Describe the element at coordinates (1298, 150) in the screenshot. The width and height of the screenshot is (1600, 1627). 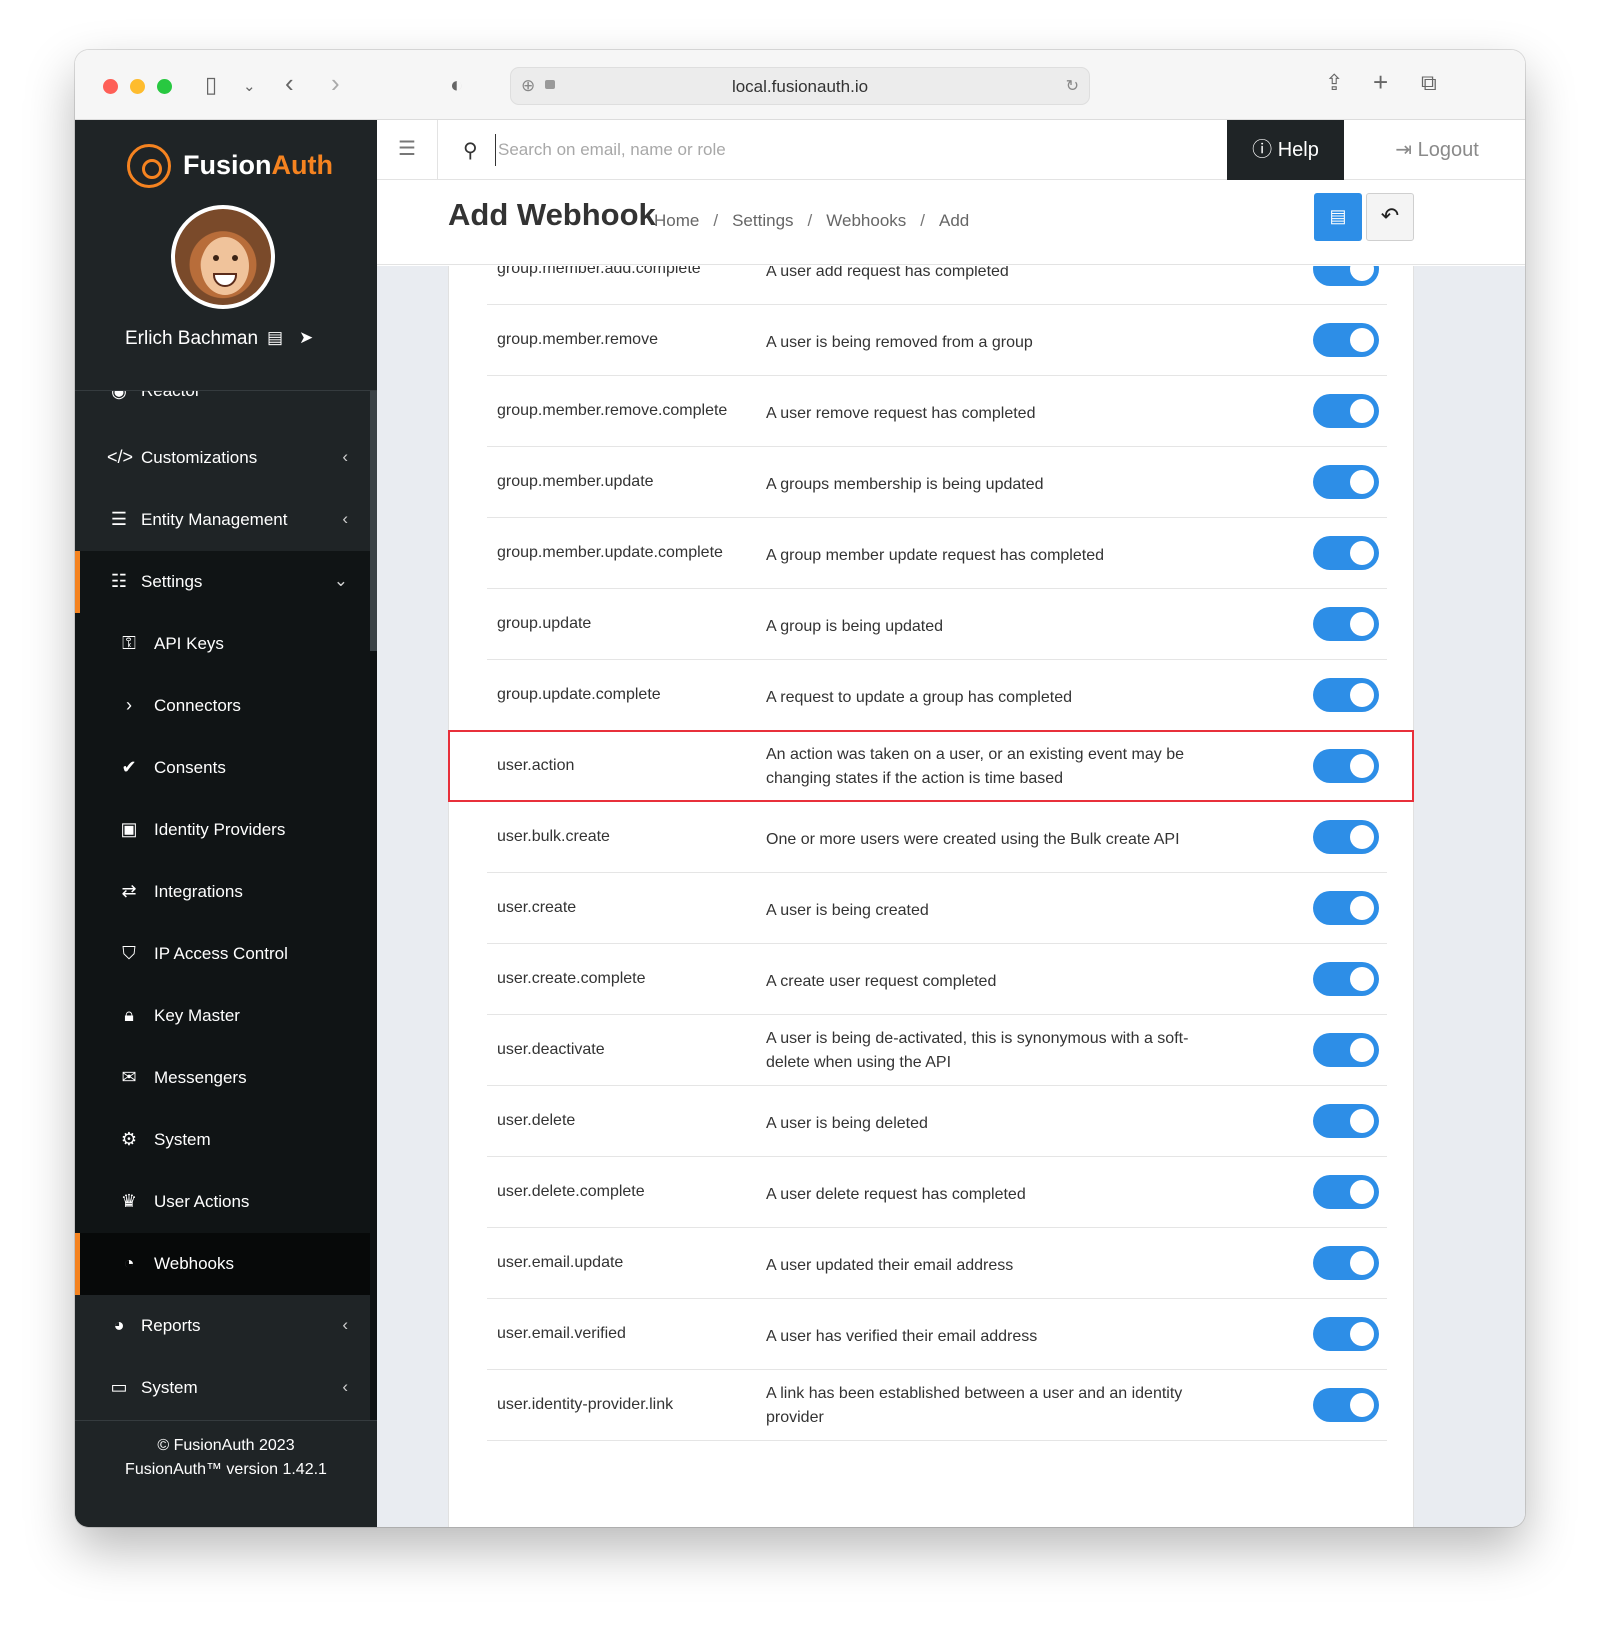
I see `help-label: Help` at that location.